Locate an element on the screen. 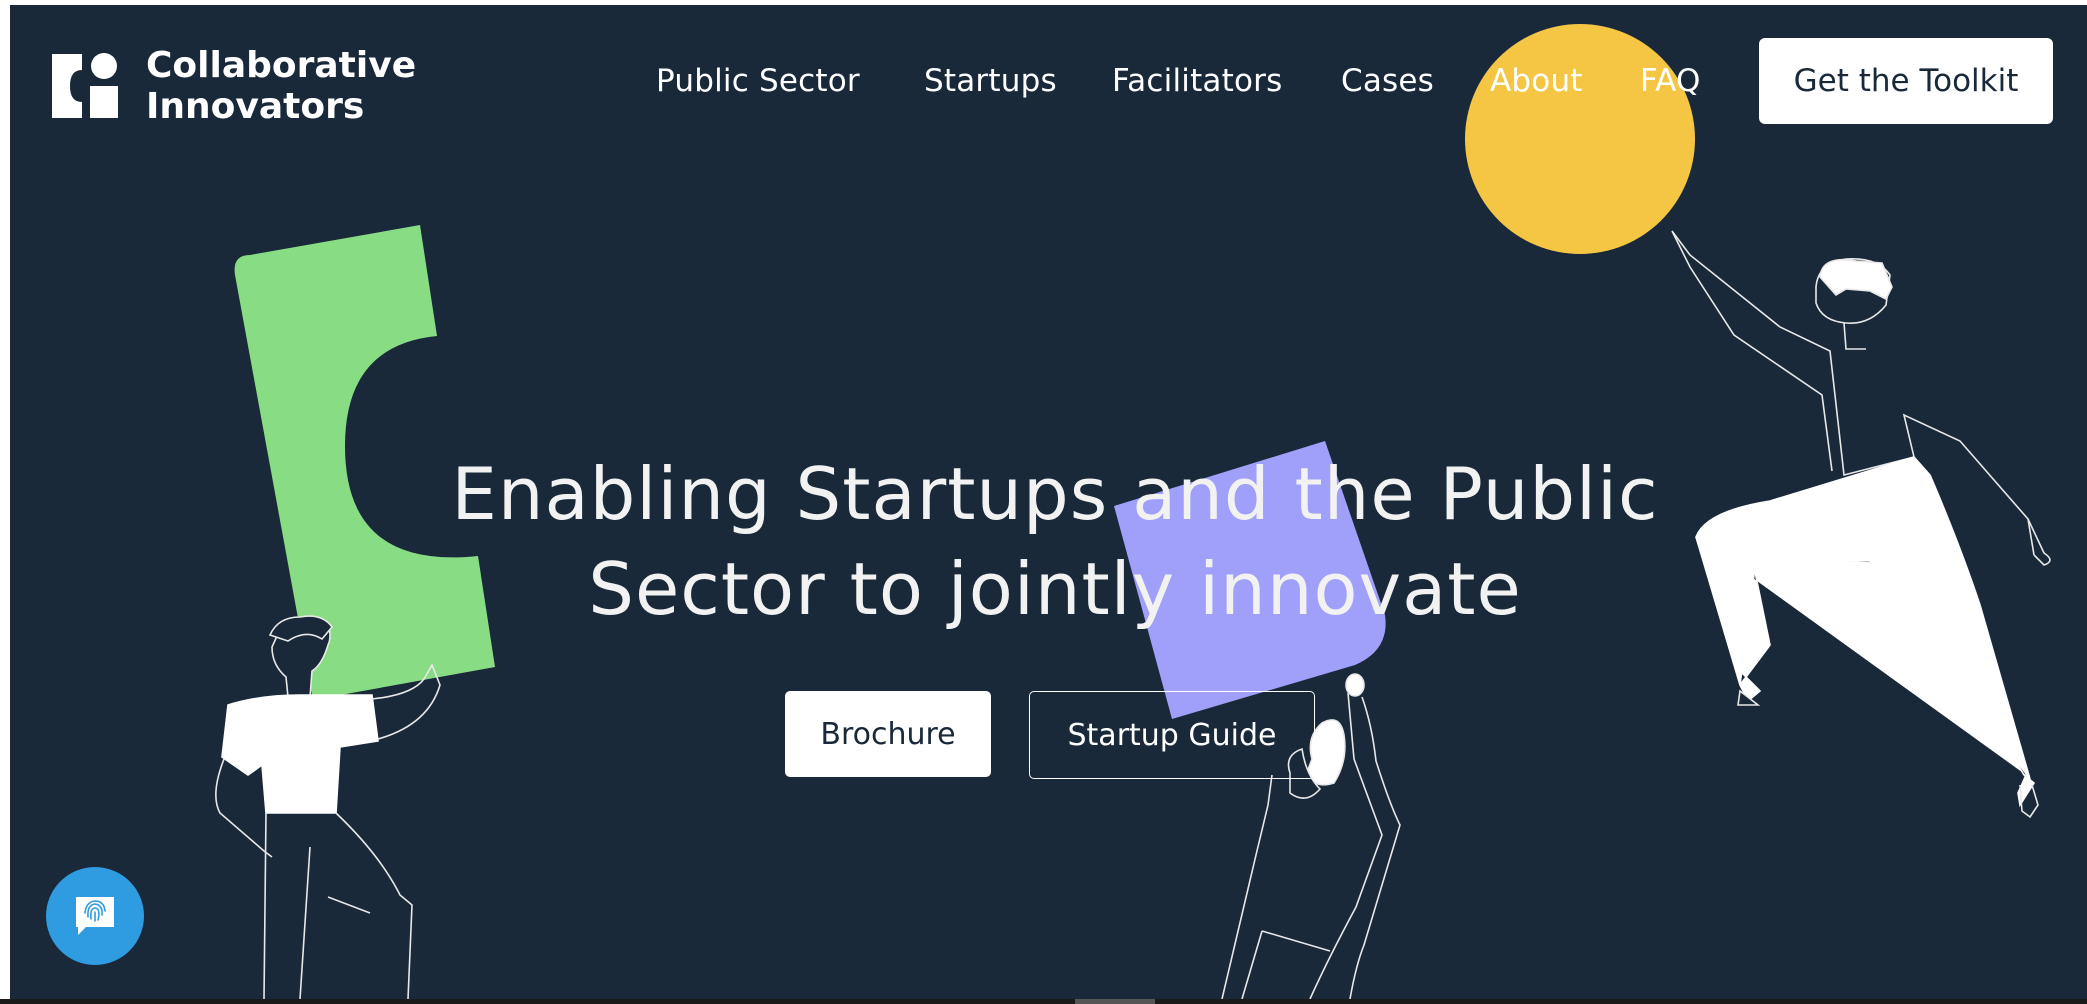 The height and width of the screenshot is (1004, 2087). brand-name-line2: Innovators is located at coordinates (255, 106).